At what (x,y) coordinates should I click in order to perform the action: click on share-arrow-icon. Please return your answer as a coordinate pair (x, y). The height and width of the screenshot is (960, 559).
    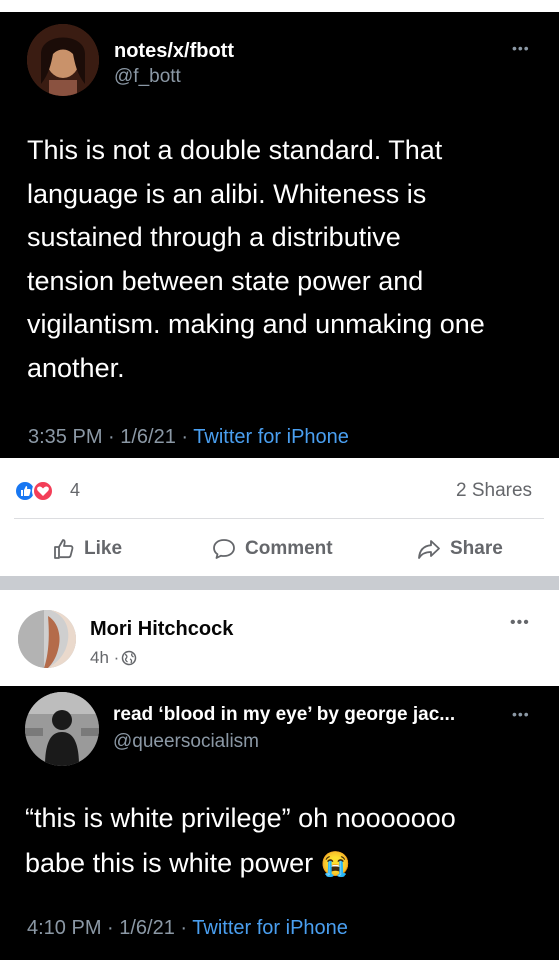
    Looking at the image, I should click on (429, 549).